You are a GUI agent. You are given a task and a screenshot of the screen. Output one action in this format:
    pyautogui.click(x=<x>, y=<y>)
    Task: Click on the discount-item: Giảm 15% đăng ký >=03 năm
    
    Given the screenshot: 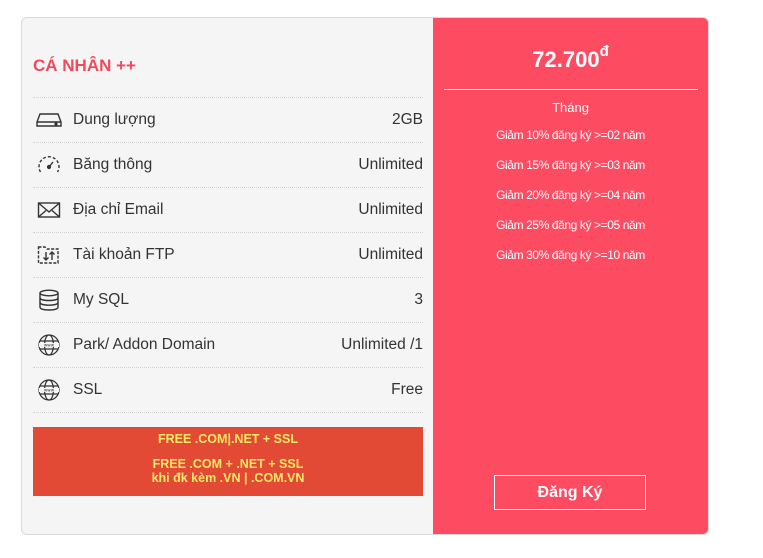 What is the action you would take?
    pyautogui.click(x=570, y=165)
    